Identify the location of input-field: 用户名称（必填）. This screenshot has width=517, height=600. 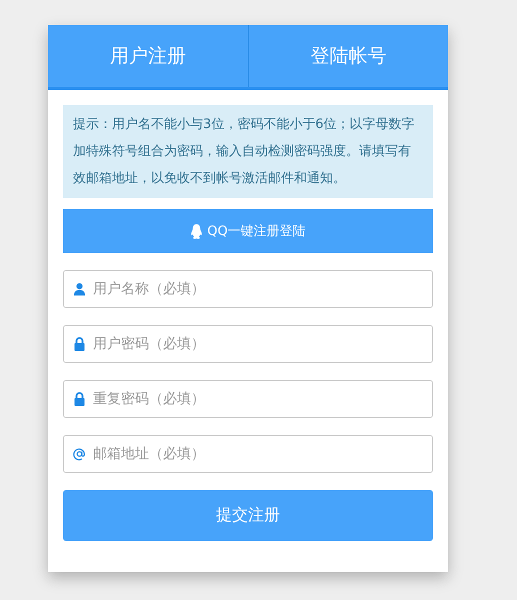
(248, 289).